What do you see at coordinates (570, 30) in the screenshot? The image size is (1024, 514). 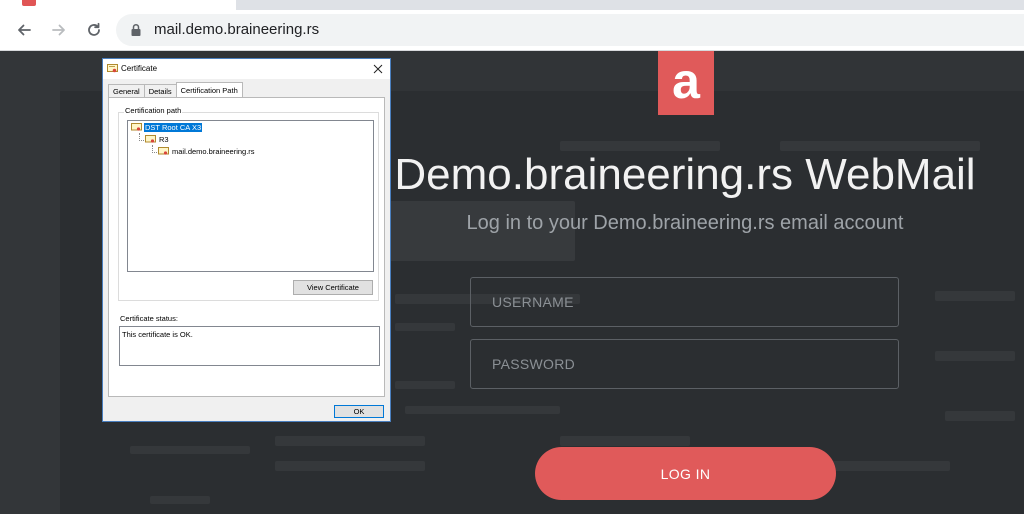 I see `address-bar: mail.demo.braineering.rs` at bounding box center [570, 30].